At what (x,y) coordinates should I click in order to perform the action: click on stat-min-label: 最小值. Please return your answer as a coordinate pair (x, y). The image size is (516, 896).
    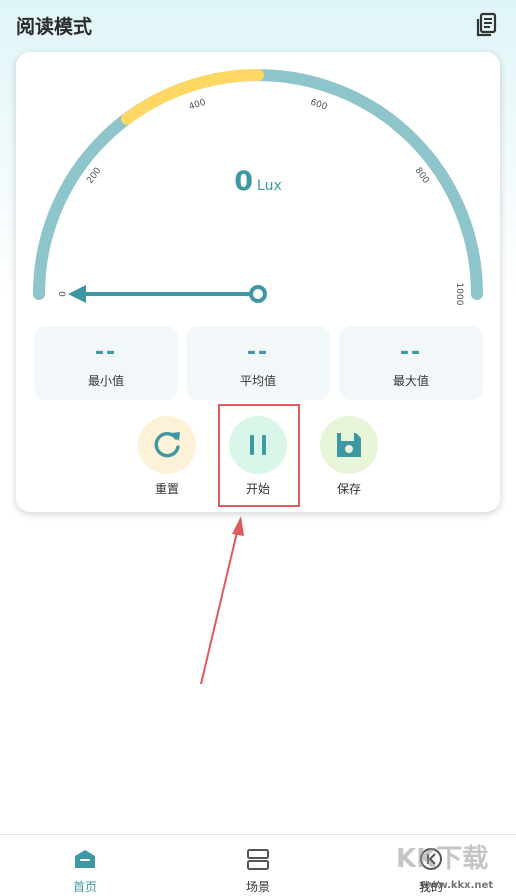
    Looking at the image, I should click on (105, 381).